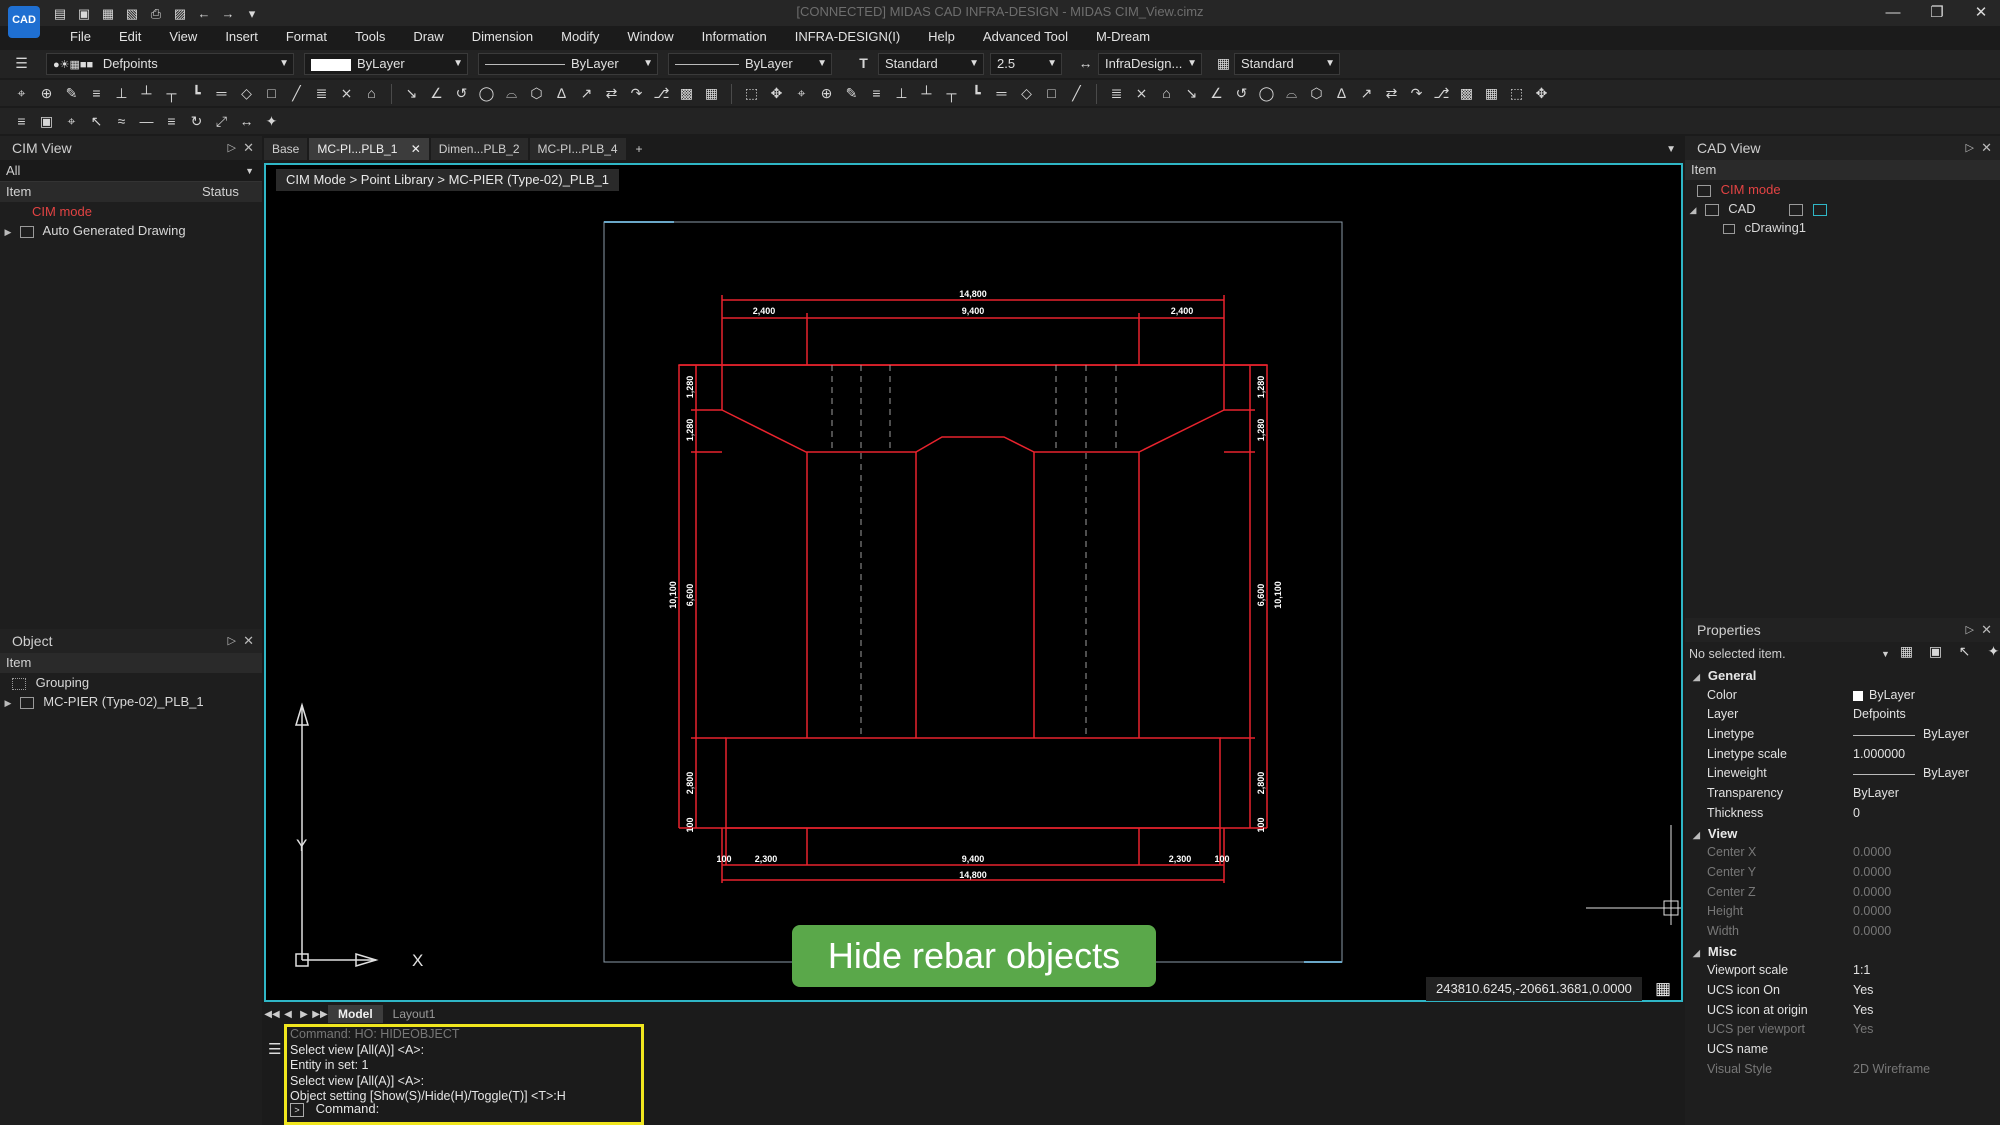 The height and width of the screenshot is (1125, 2000). Describe the element at coordinates (1223, 63) in the screenshot. I see `table-style-icon: ▦` at that location.